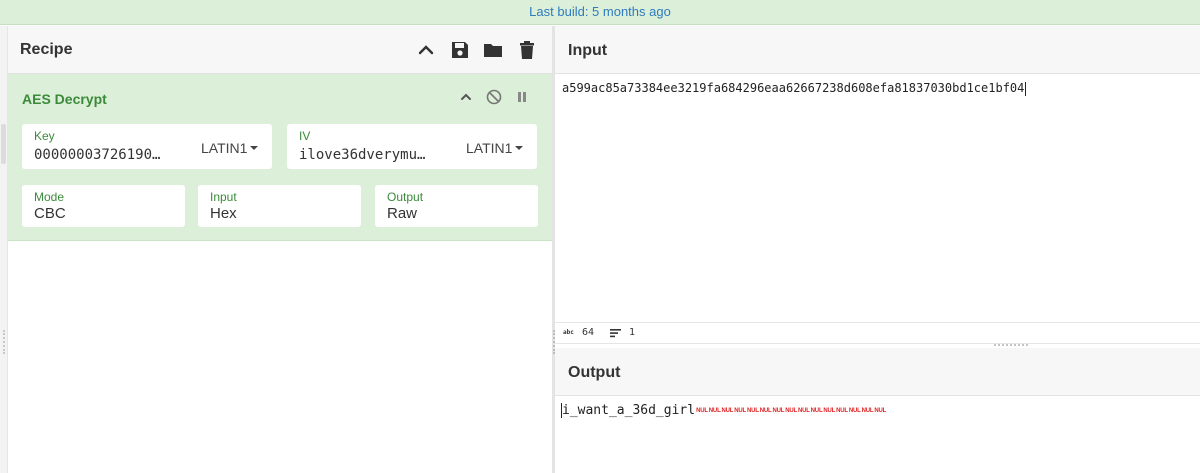 This screenshot has height=473, width=1200. Describe the element at coordinates (527, 50) in the screenshot. I see `trash-icon` at that location.